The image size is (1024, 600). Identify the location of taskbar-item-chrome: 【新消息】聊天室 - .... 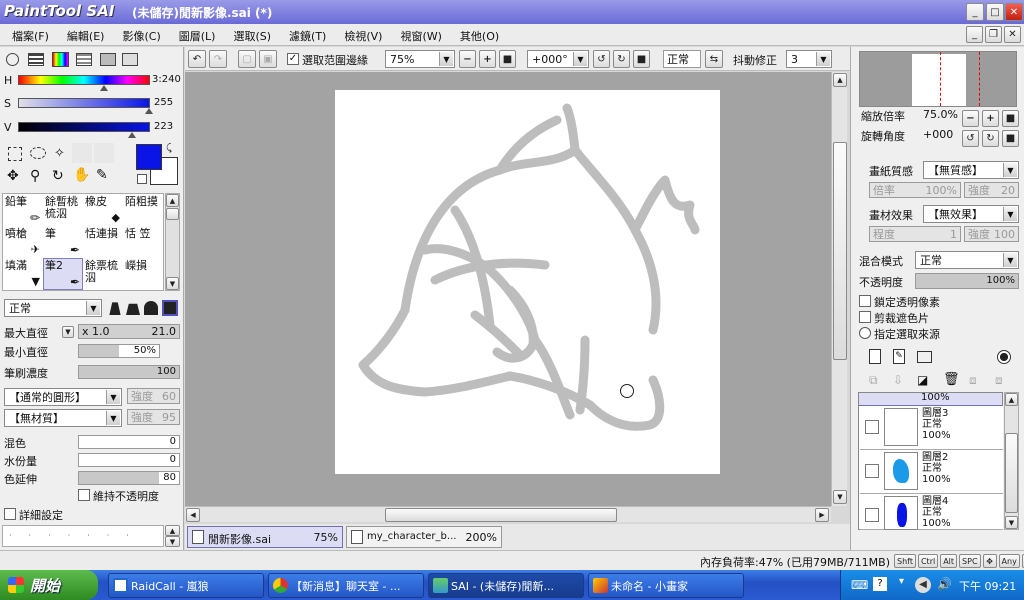
(346, 585).